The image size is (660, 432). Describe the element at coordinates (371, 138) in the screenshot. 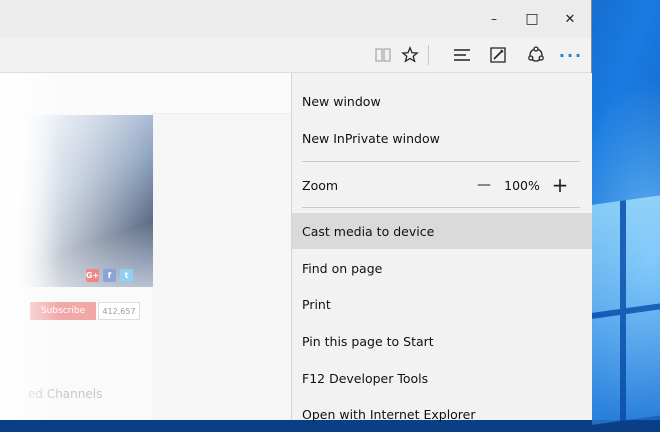

I see `menu-item-label: New InPrivate window` at that location.